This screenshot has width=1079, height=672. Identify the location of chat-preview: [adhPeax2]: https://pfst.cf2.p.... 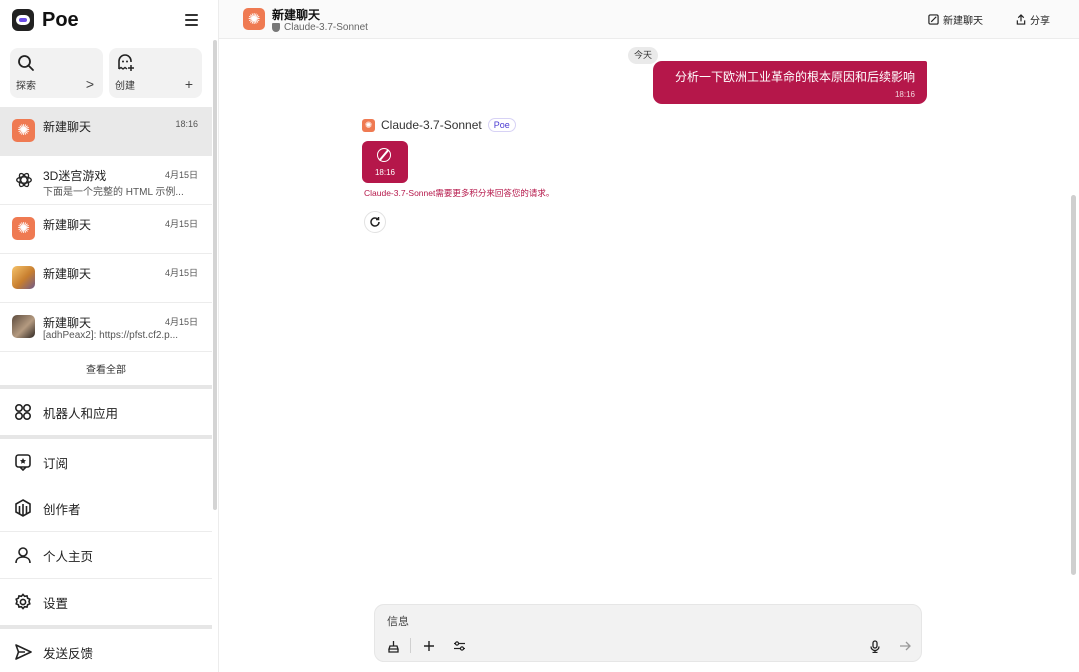
(111, 335).